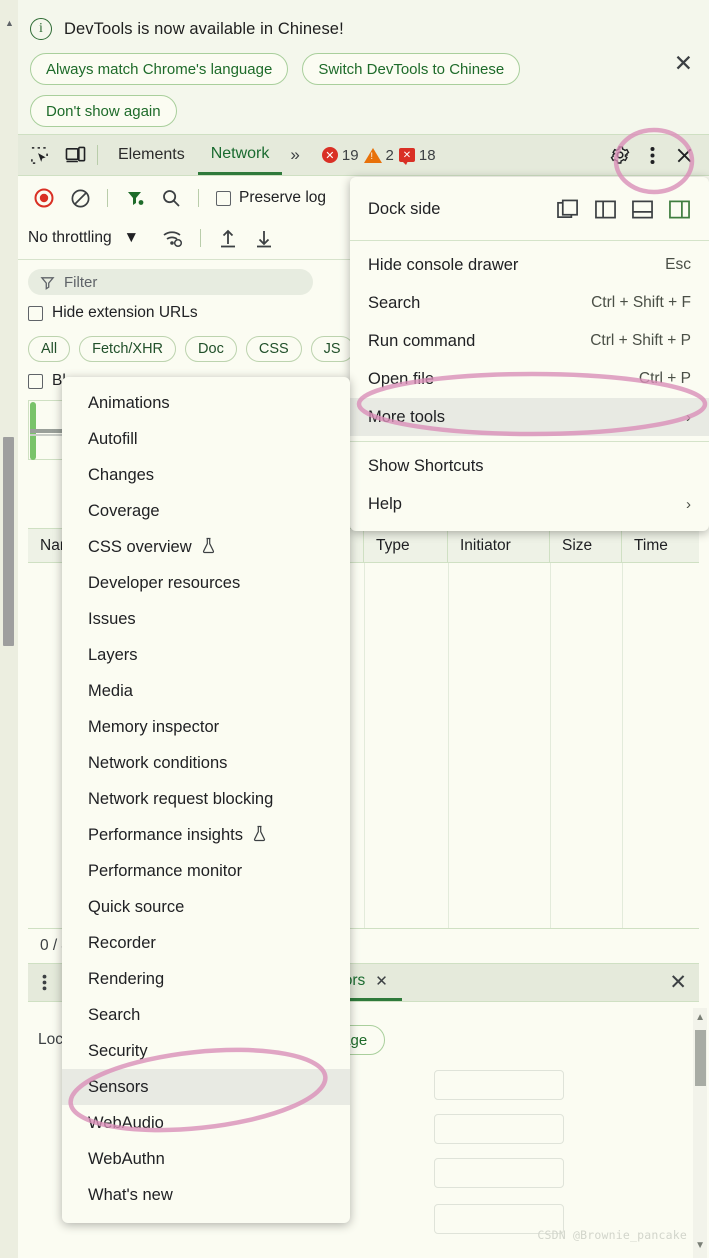 The height and width of the screenshot is (1258, 709). Describe the element at coordinates (206, 1159) in the screenshot. I see `more-tools-item-webauthn: WebAuthn` at that location.